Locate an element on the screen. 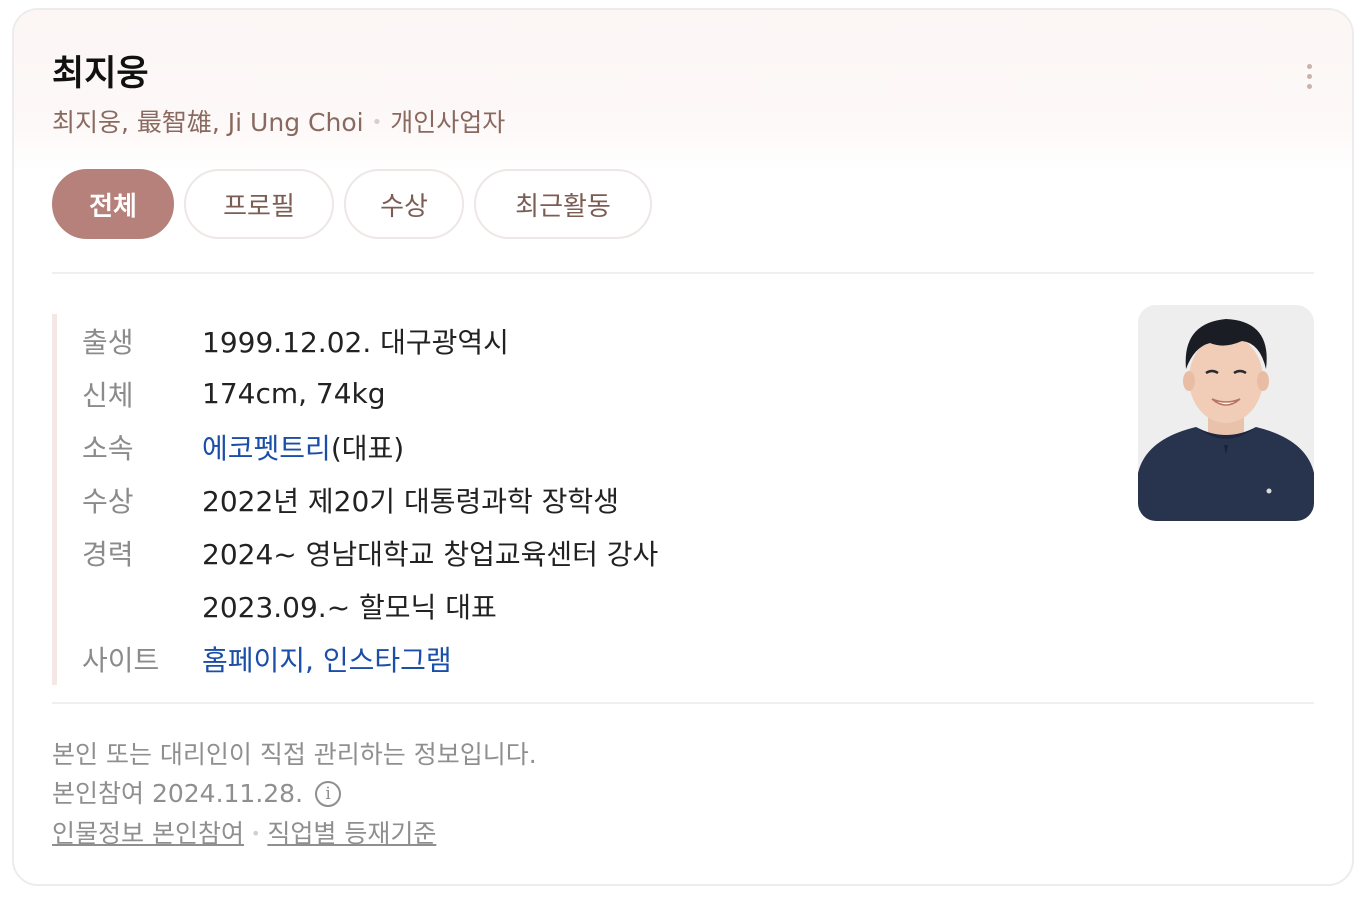 The width and height of the screenshot is (1362, 899). info-label-career: 경력 is located at coordinates (108, 554).